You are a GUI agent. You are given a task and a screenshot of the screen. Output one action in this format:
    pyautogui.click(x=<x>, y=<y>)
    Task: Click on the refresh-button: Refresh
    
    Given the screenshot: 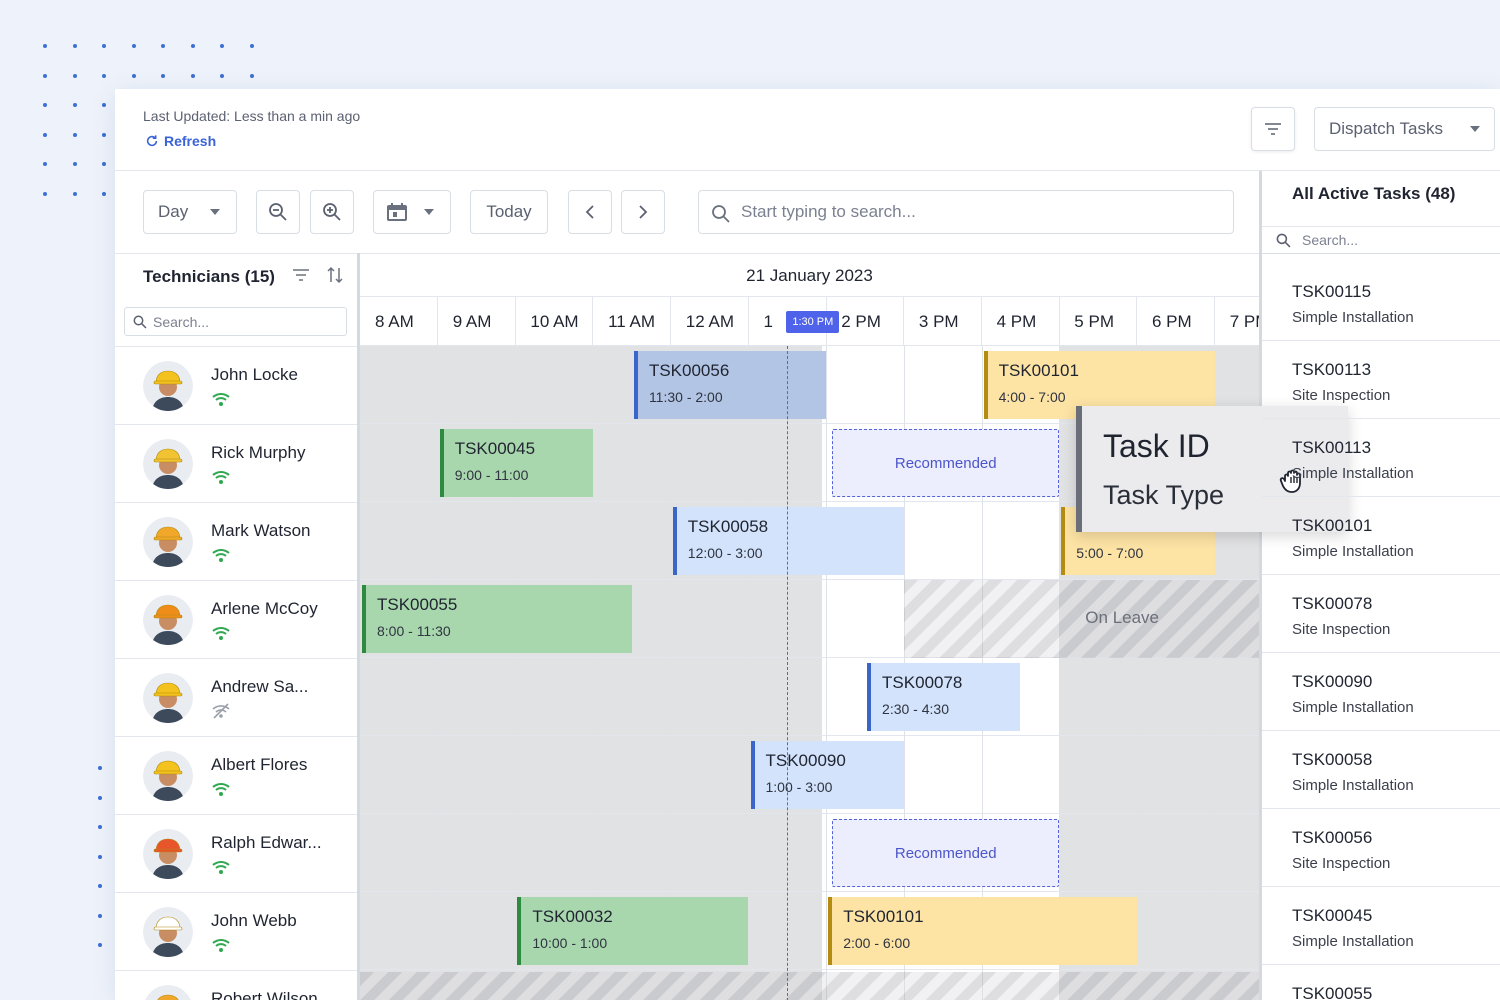 What is the action you would take?
    pyautogui.click(x=180, y=141)
    